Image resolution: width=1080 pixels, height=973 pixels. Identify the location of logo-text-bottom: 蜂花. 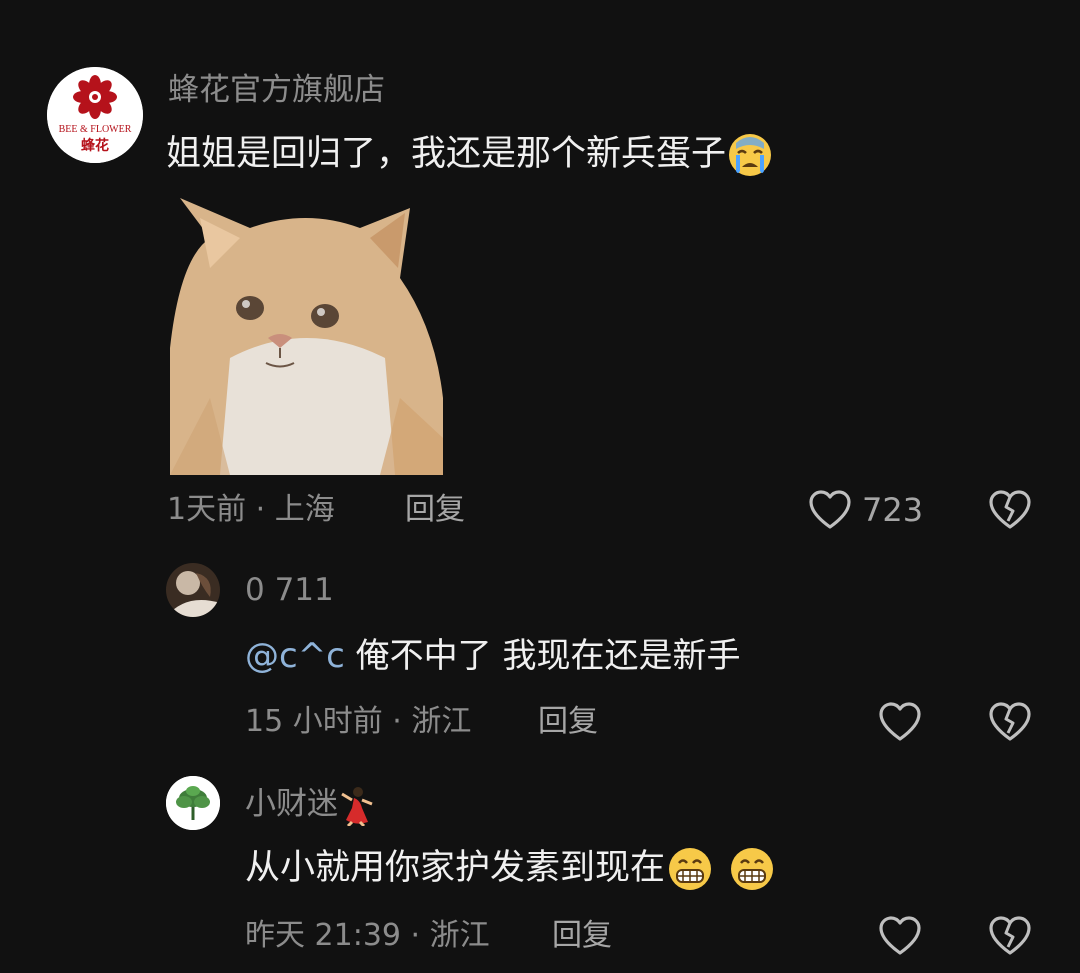
(95, 145).